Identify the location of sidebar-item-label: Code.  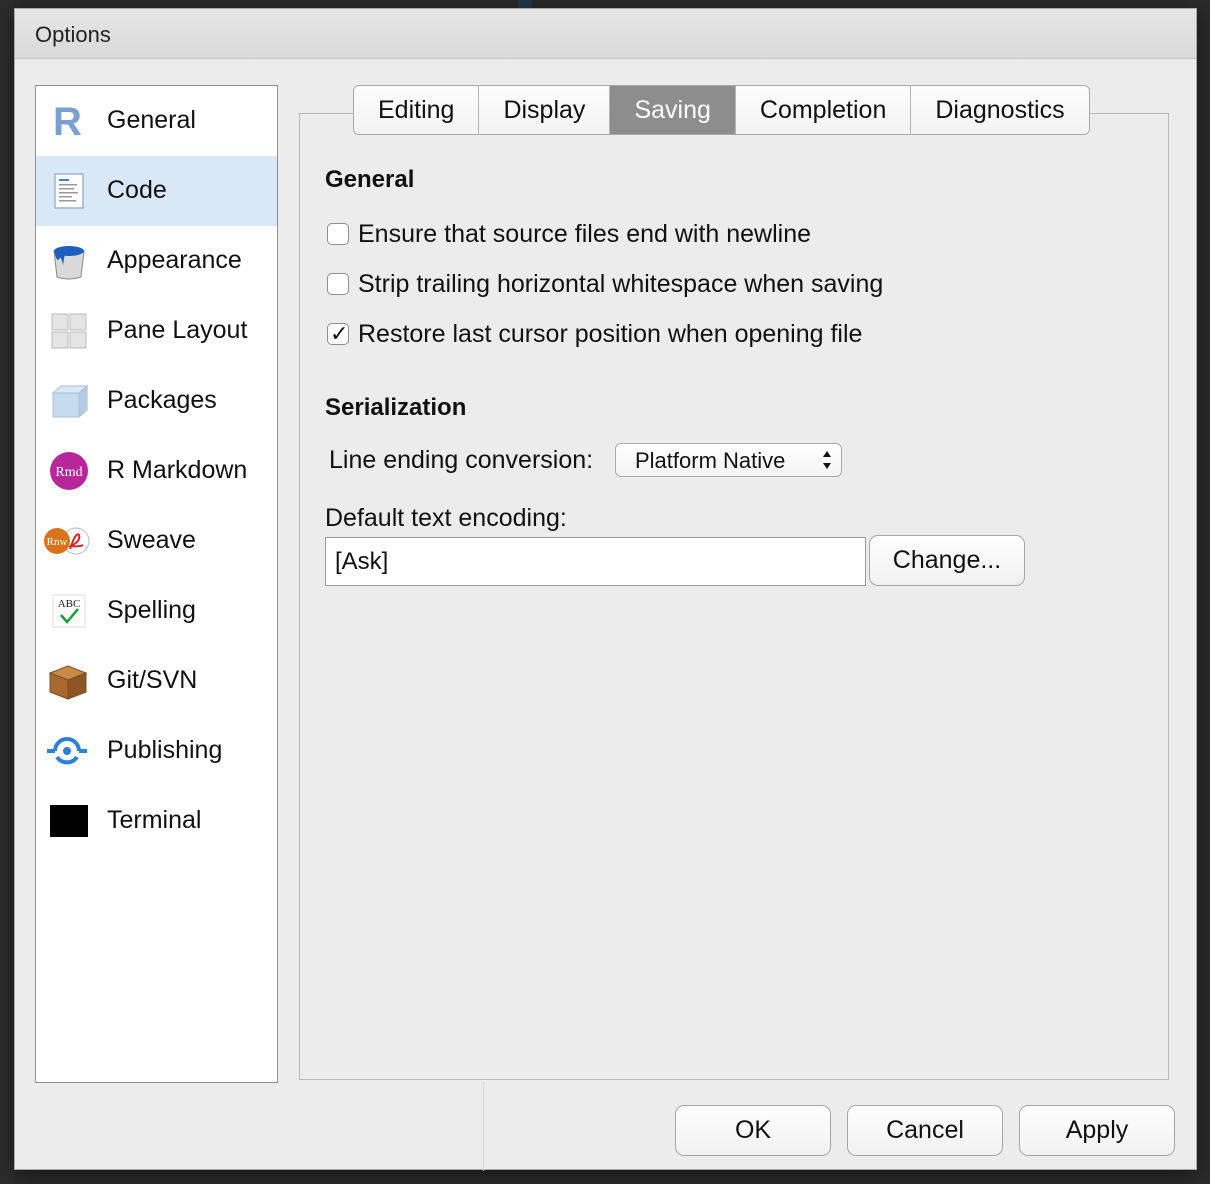
(137, 190).